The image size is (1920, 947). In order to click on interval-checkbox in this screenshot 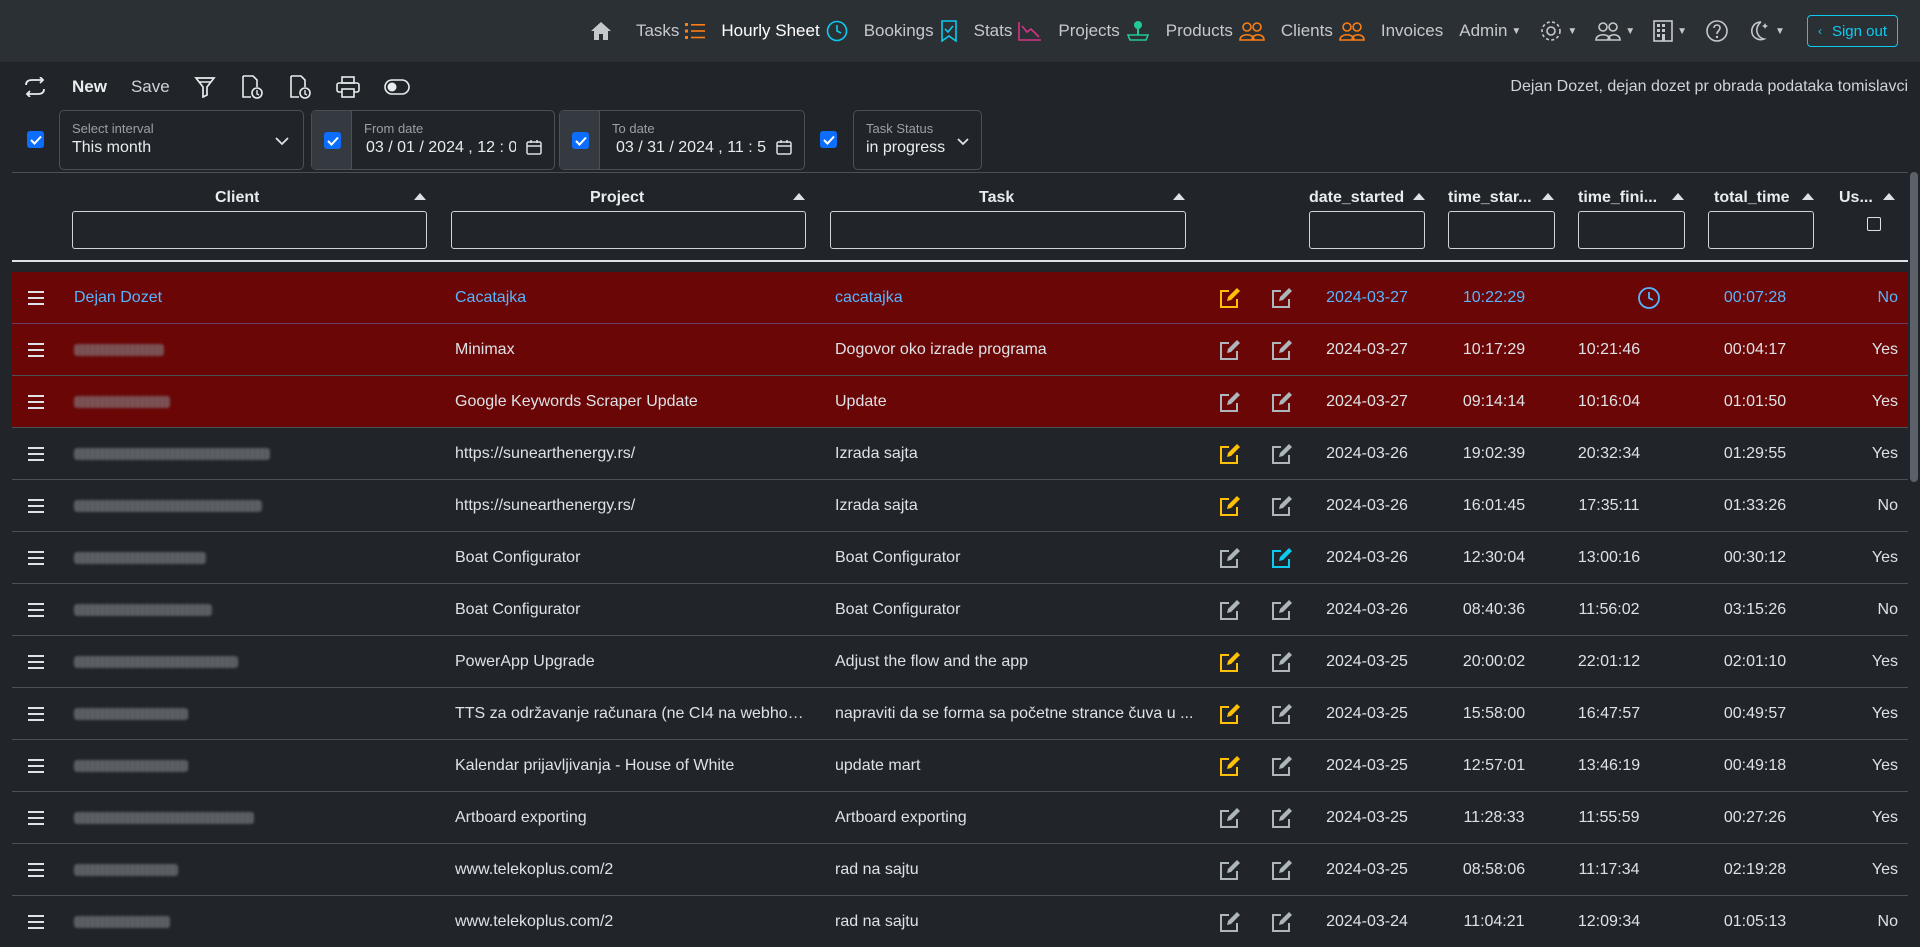, I will do `click(35, 139)`.